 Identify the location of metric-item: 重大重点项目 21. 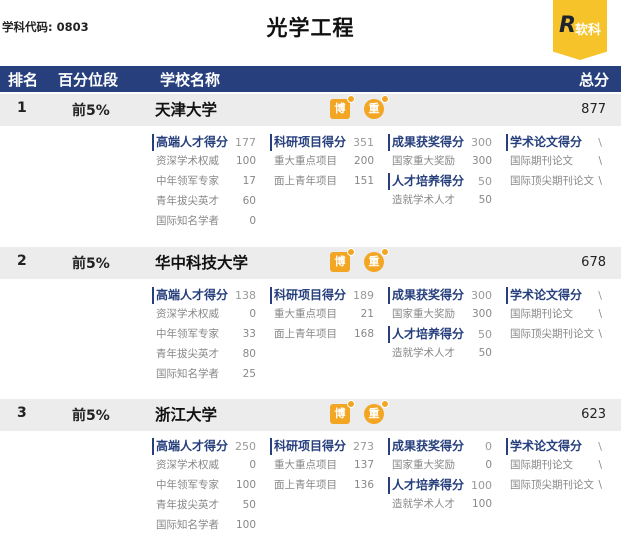
(326, 314).